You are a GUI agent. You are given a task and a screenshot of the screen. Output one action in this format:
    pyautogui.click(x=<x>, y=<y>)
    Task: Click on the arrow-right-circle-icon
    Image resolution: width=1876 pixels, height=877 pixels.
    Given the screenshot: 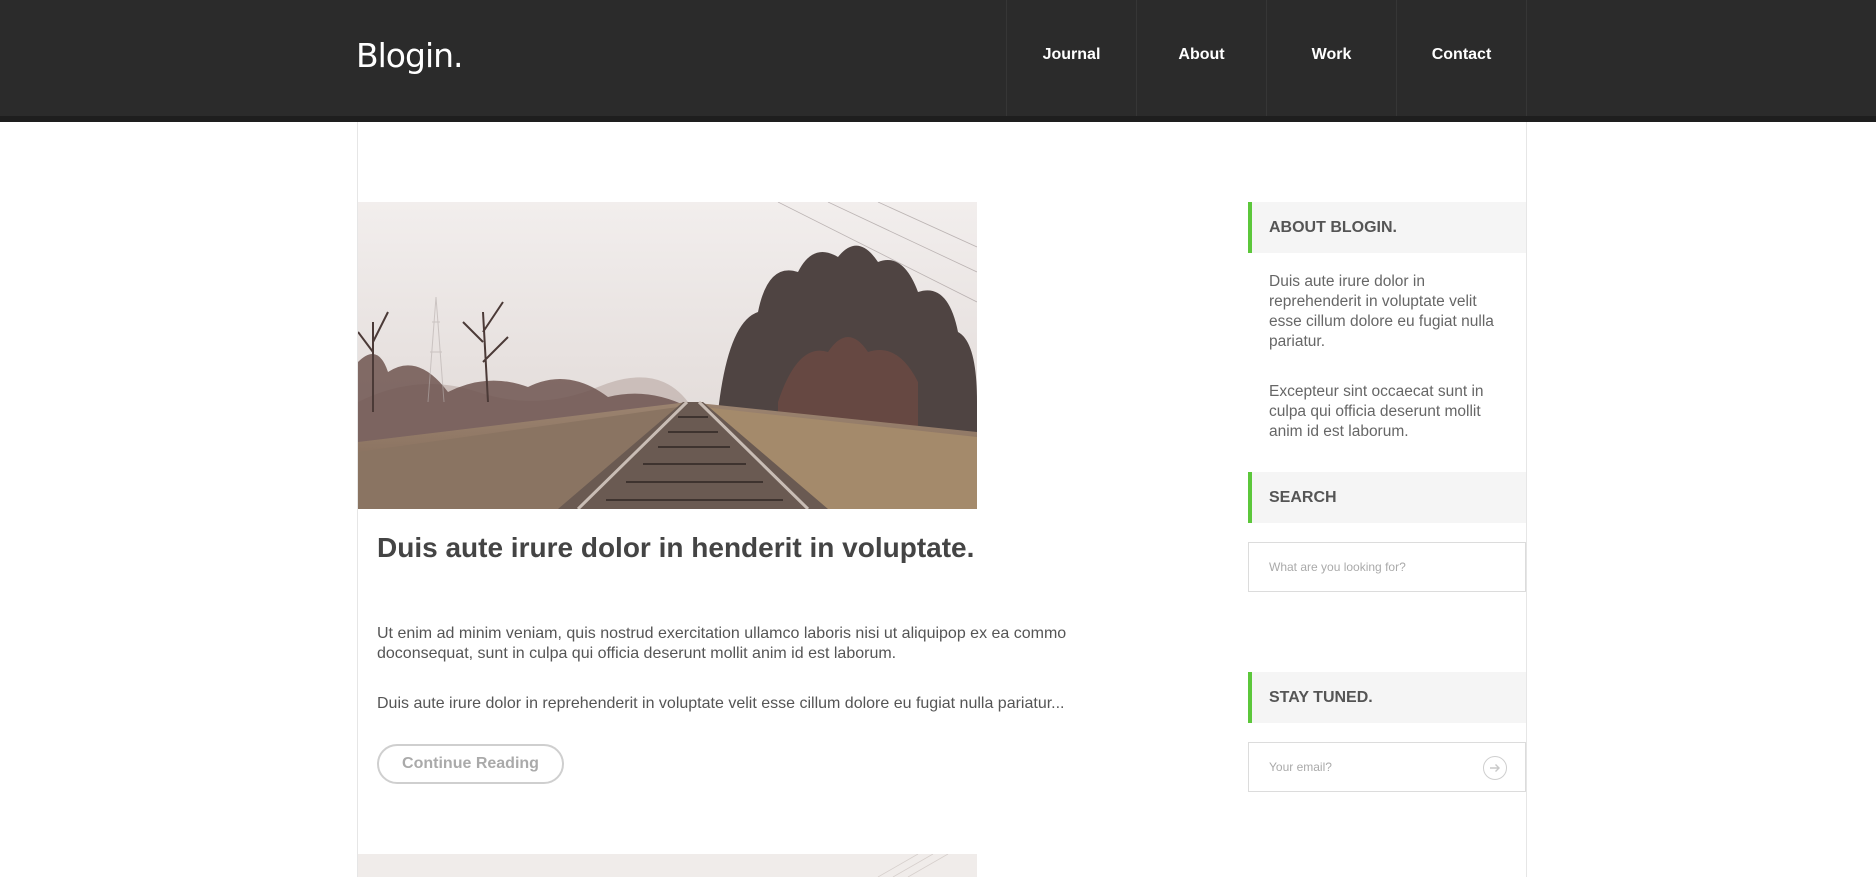 What is the action you would take?
    pyautogui.click(x=1495, y=768)
    